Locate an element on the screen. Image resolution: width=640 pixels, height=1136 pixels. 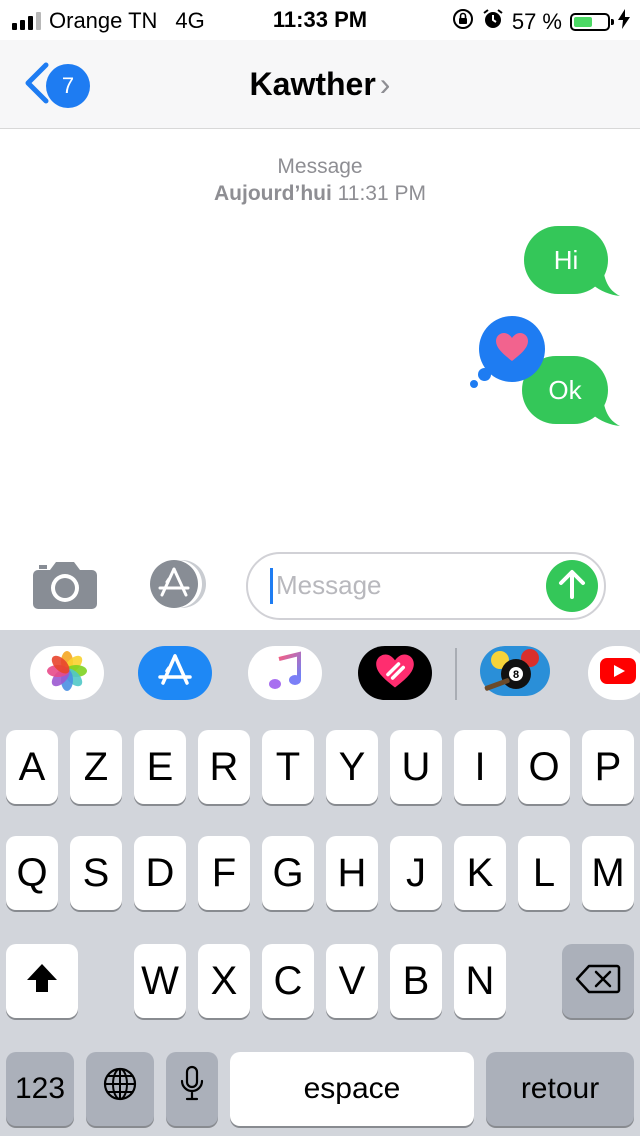
key-v: V is located at coordinates (352, 981).